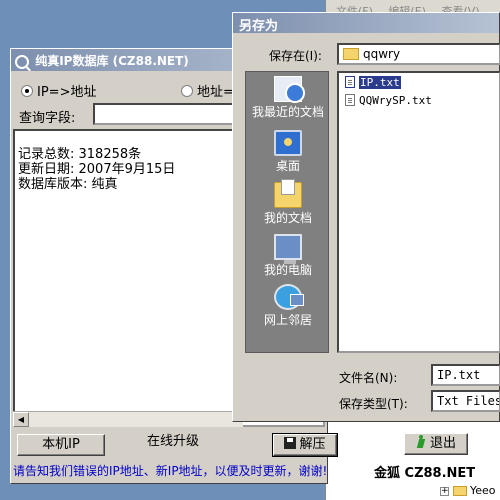 Image resolution: width=500 pixels, height=500 pixels. I want to click on extract-label: 解压, so click(312, 444).